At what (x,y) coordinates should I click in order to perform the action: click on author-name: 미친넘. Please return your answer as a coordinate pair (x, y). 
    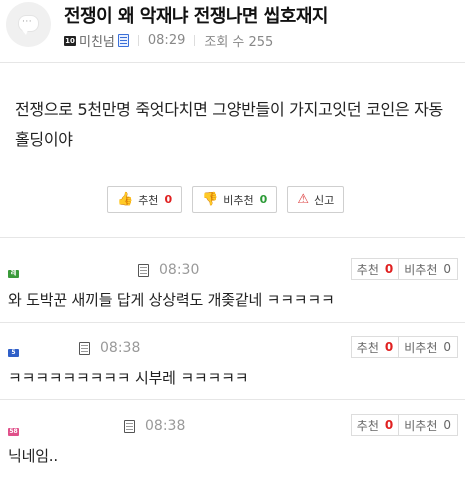
    Looking at the image, I should click on (97, 40).